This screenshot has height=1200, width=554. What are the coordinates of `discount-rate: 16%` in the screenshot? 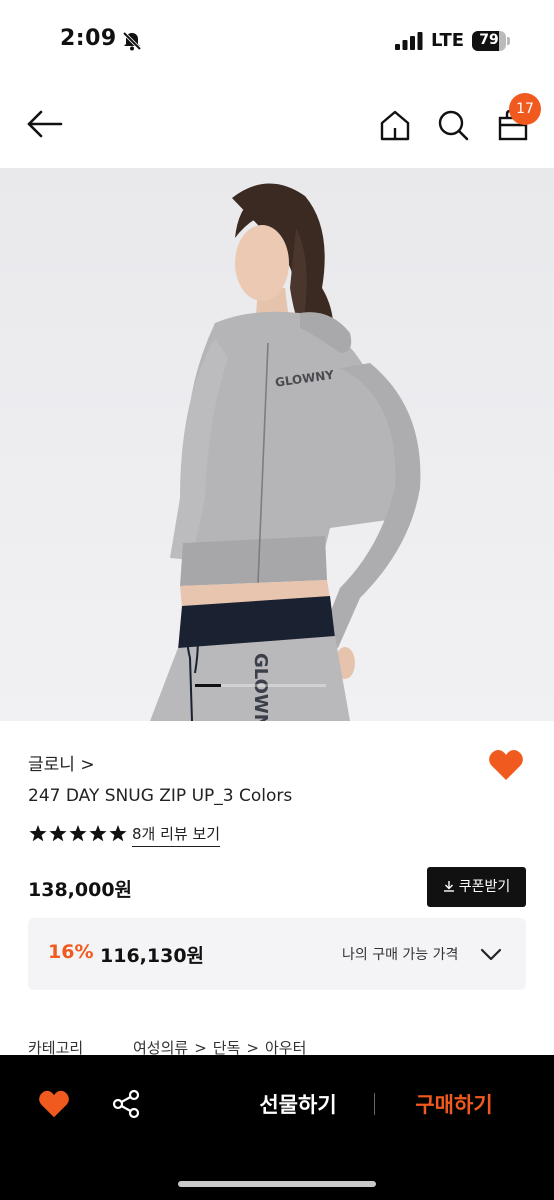 It's located at (71, 952).